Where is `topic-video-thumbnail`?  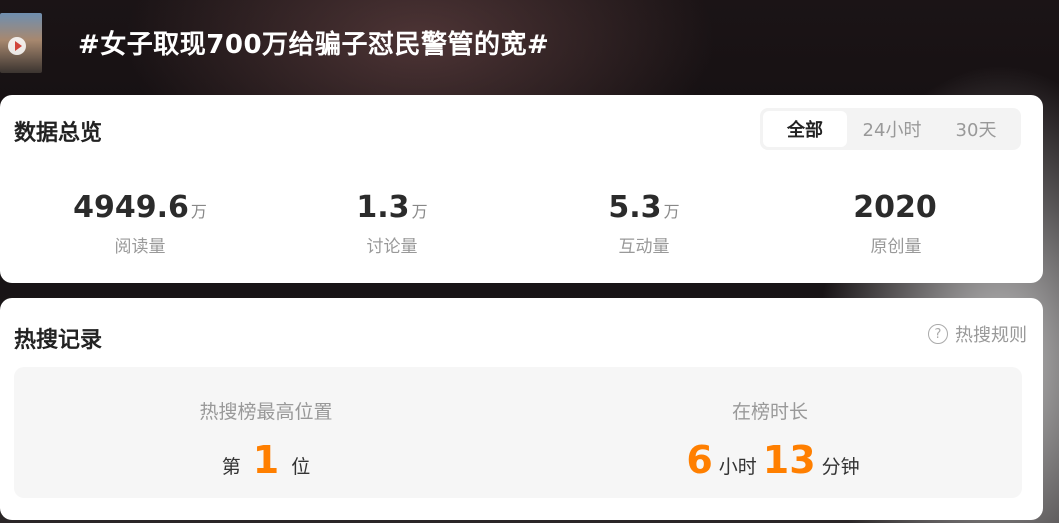
topic-video-thumbnail is located at coordinates (21, 43).